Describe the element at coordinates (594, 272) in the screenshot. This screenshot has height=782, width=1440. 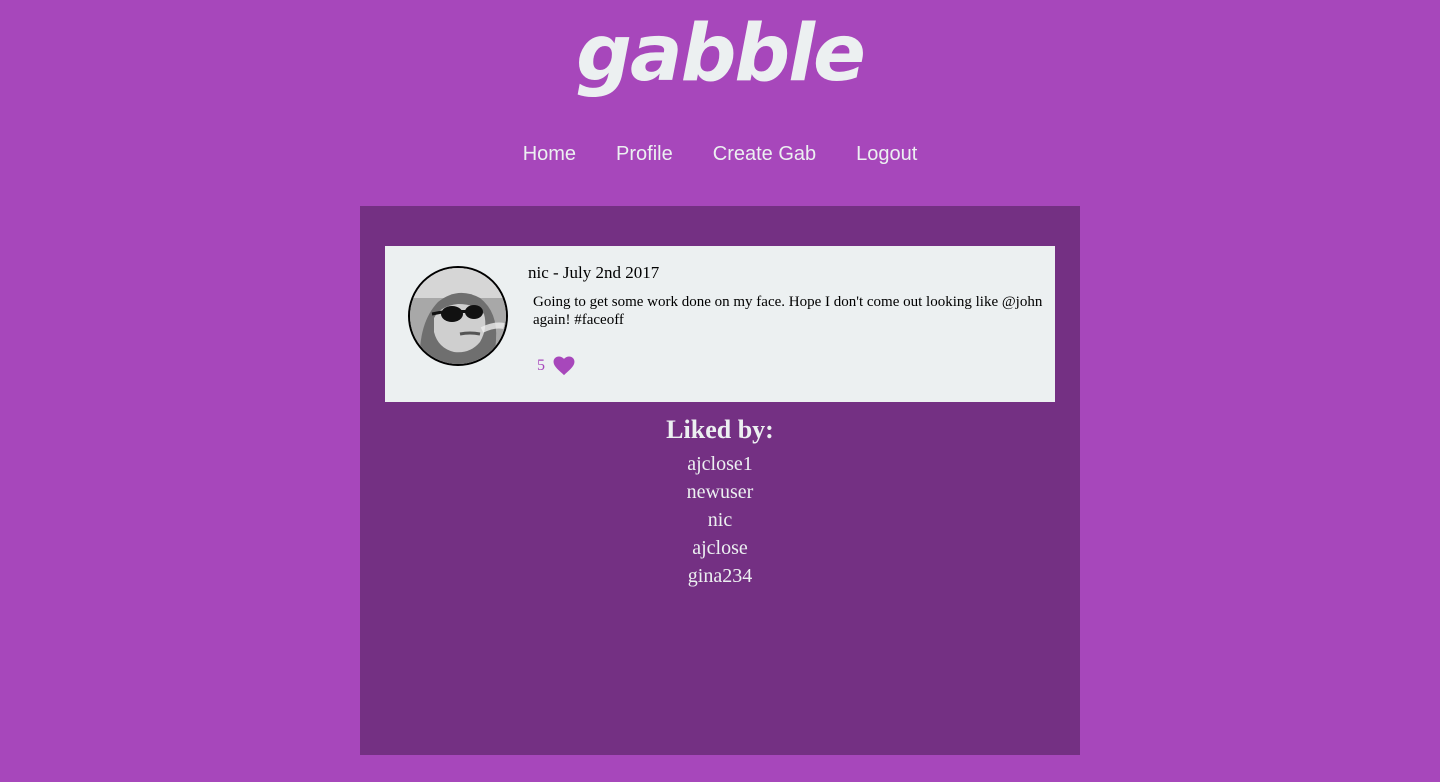
I see `gab-author-date: nic - July 2nd 2017` at that location.